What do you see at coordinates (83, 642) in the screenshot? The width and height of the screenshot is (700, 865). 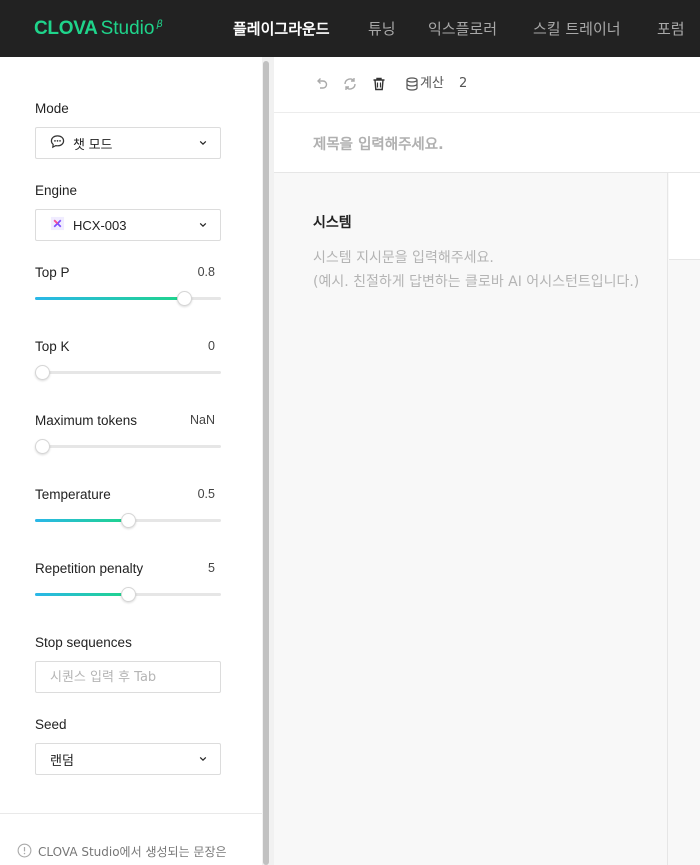 I see `stop-sequences-label: Stop sequences` at bounding box center [83, 642].